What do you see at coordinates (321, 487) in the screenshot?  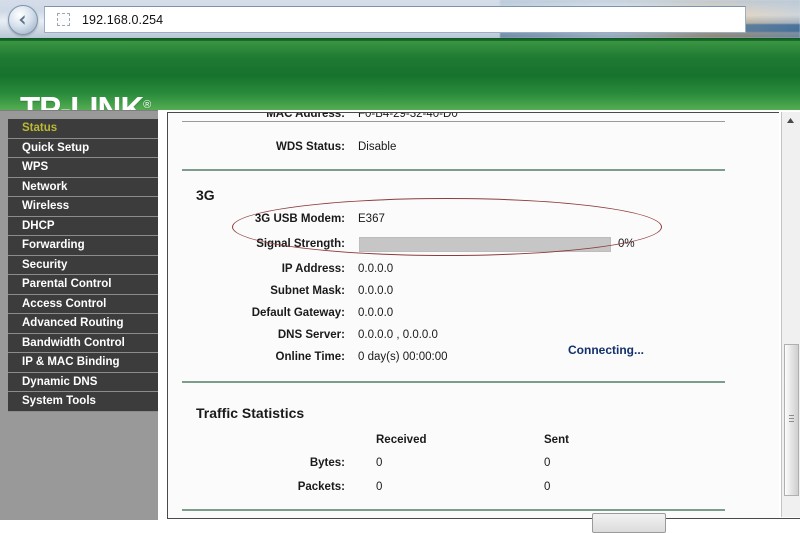 I see `traffic-packets-label: Packets:` at bounding box center [321, 487].